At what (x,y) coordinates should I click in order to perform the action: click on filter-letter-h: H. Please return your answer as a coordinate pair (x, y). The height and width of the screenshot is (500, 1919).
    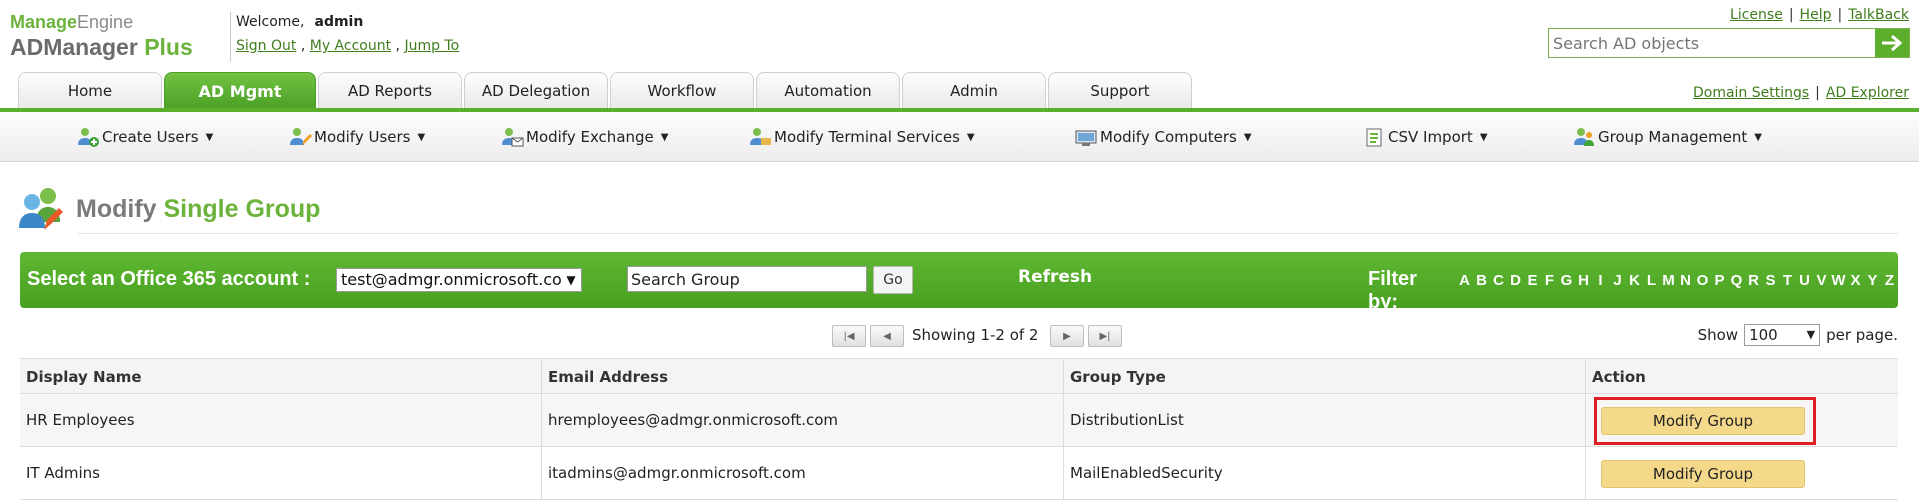
    Looking at the image, I should click on (1583, 280).